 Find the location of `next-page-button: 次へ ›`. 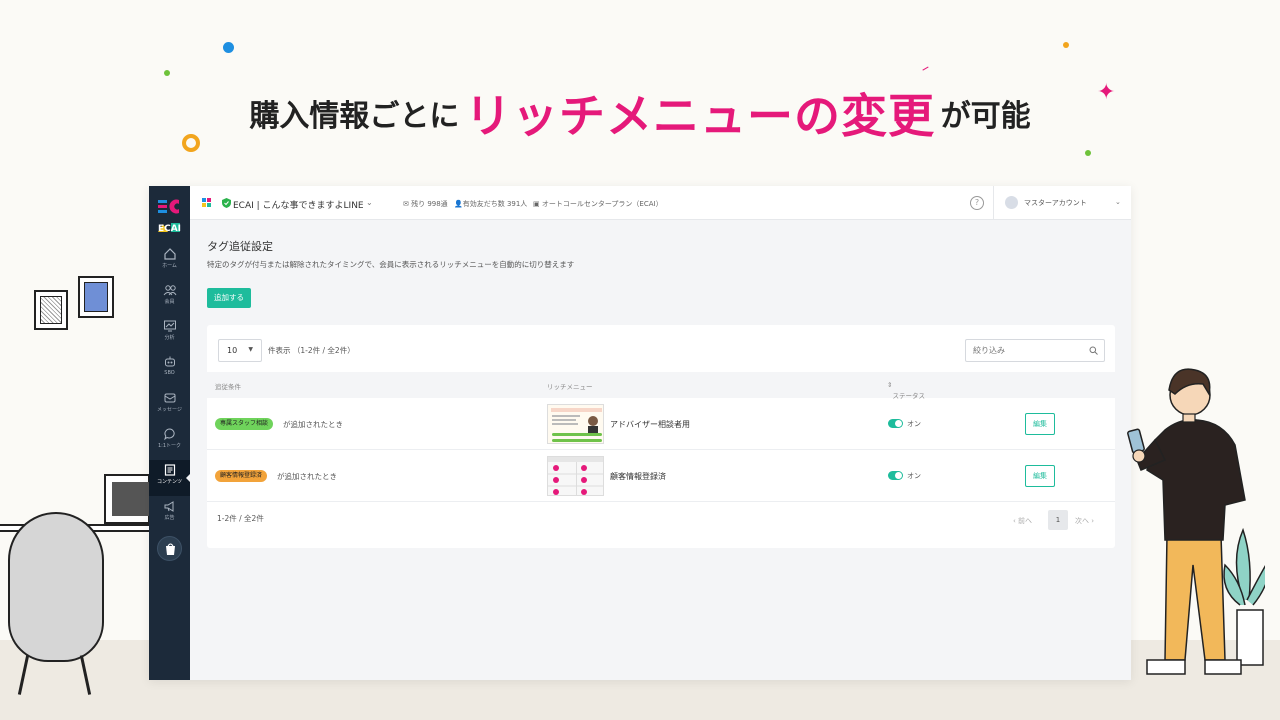

next-page-button: 次へ › is located at coordinates (1084, 521).